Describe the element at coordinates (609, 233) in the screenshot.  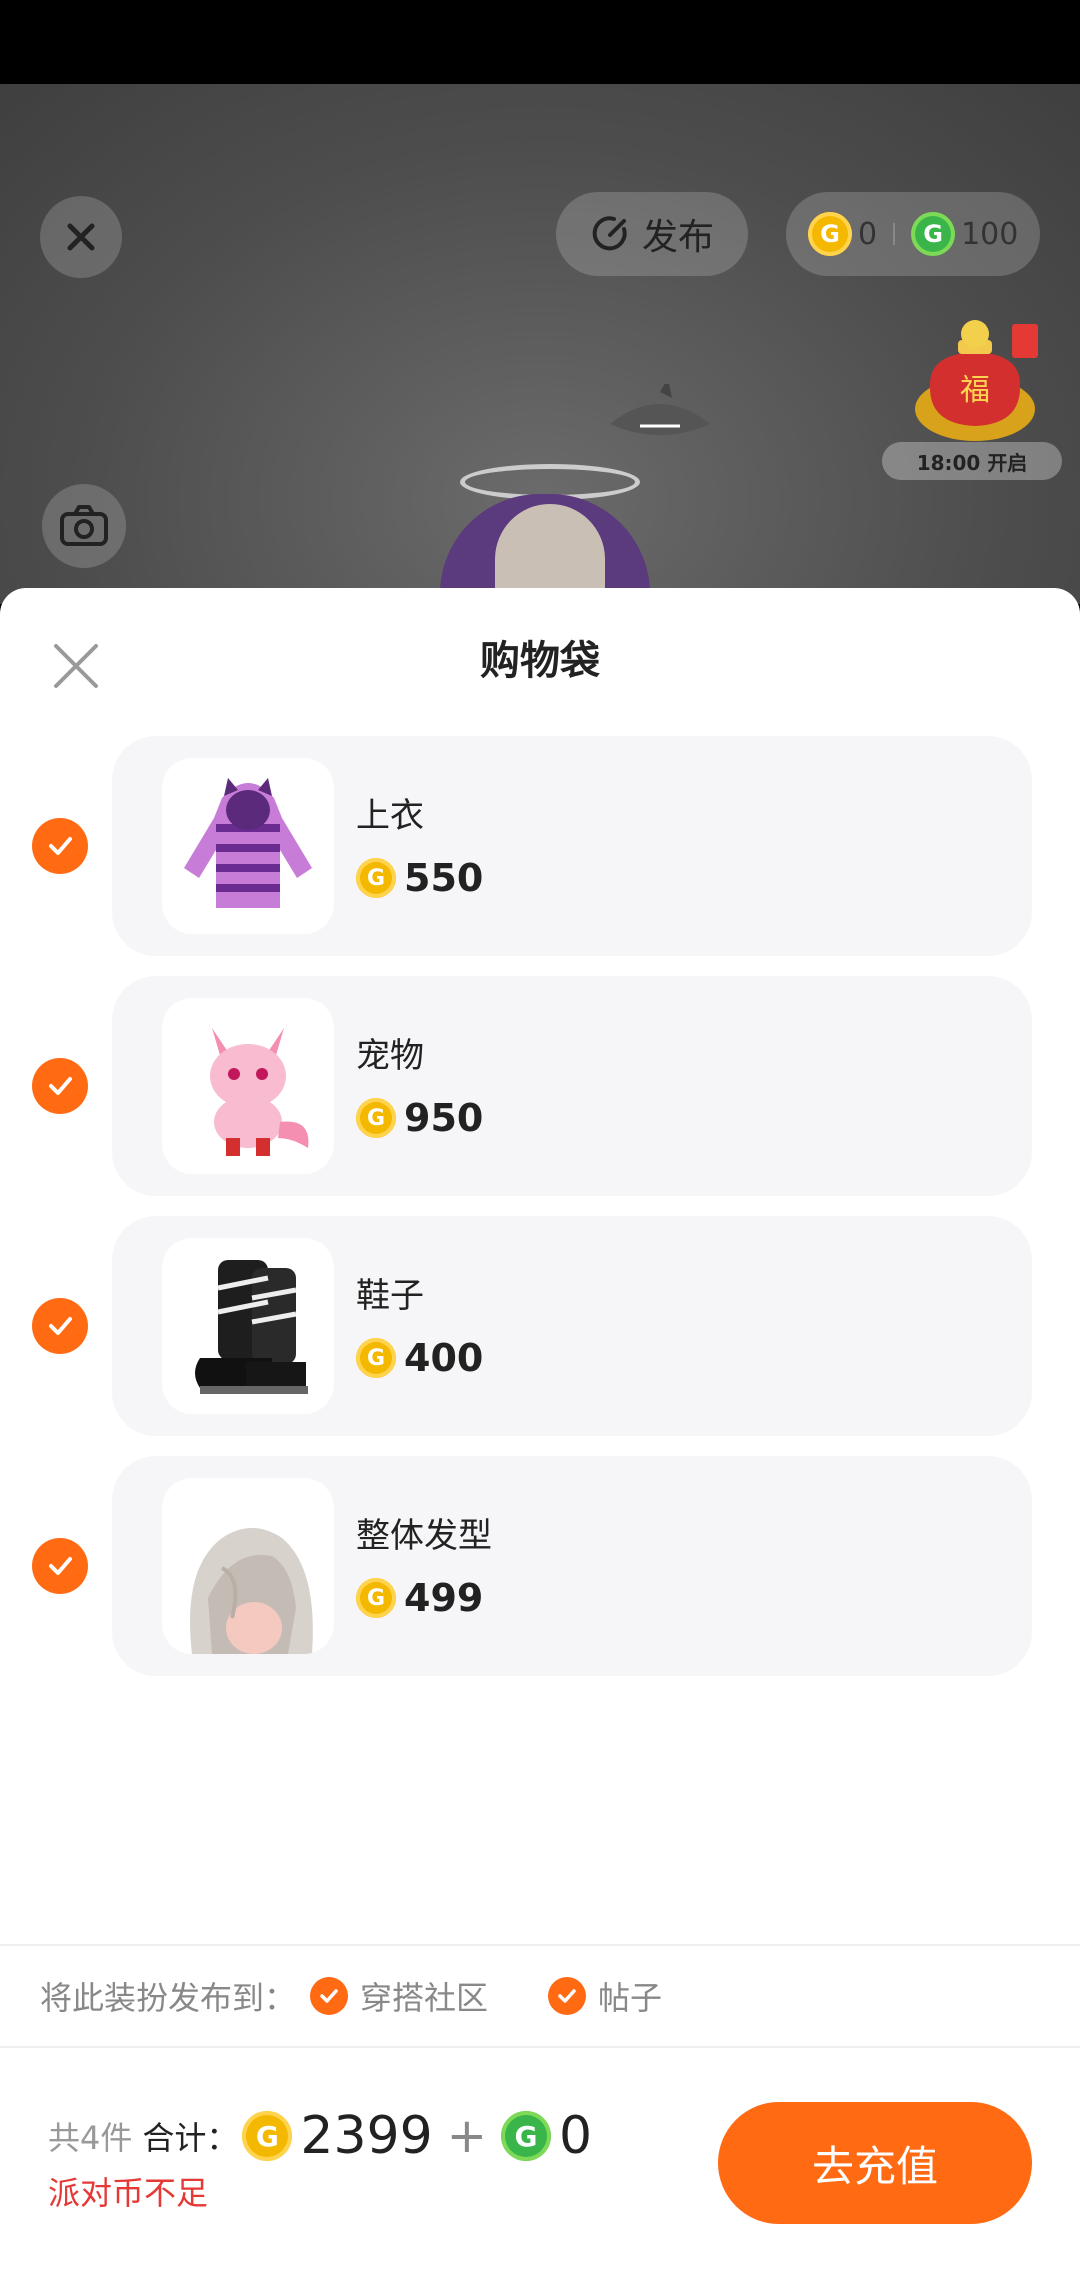
I see `publish-icon` at that location.